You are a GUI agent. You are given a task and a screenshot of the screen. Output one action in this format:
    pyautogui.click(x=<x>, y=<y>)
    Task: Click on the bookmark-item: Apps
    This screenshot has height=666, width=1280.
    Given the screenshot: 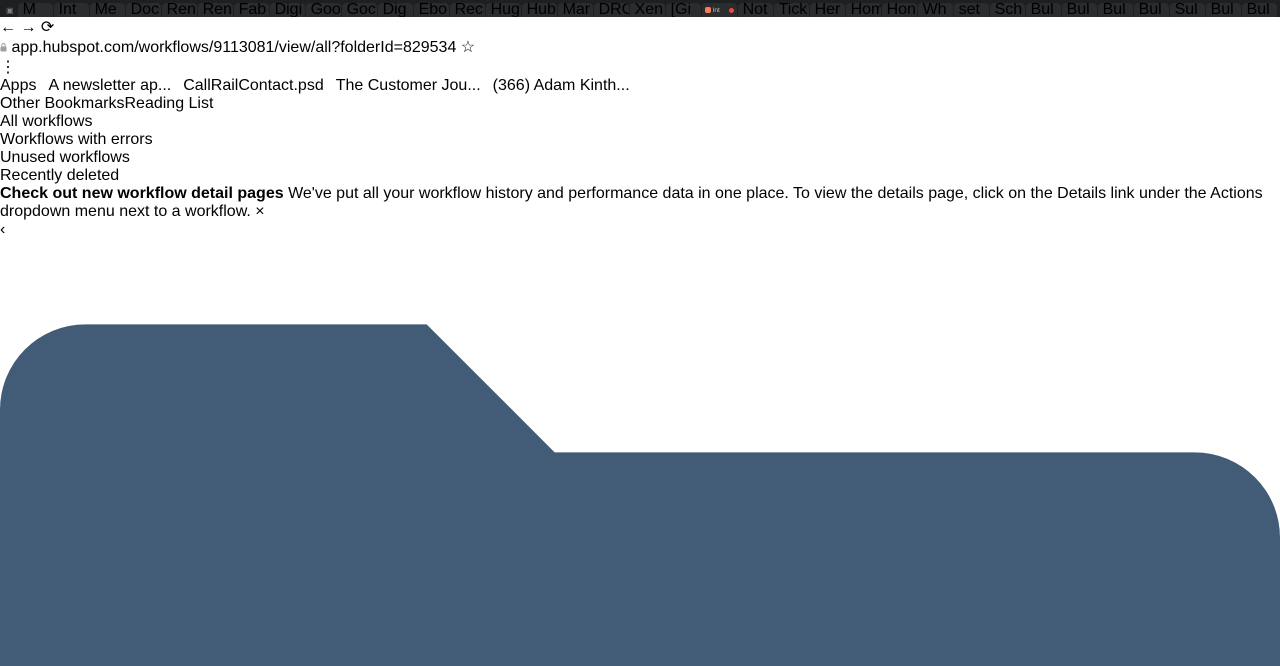 What is the action you would take?
    pyautogui.click(x=18, y=86)
    